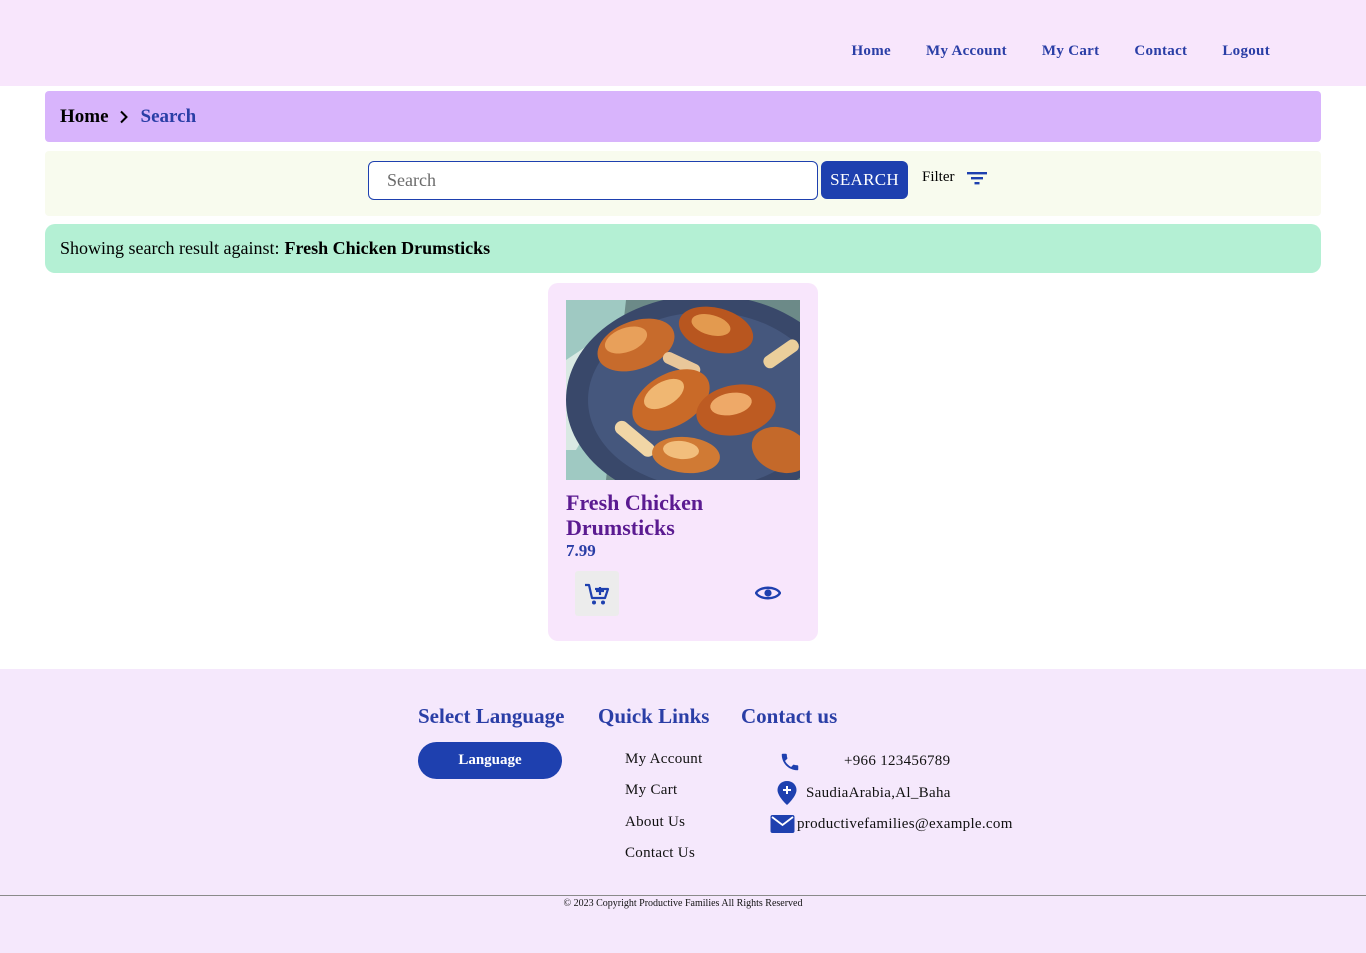 The image size is (1366, 953). Describe the element at coordinates (683, 895) in the screenshot. I see `footer-divider` at that location.